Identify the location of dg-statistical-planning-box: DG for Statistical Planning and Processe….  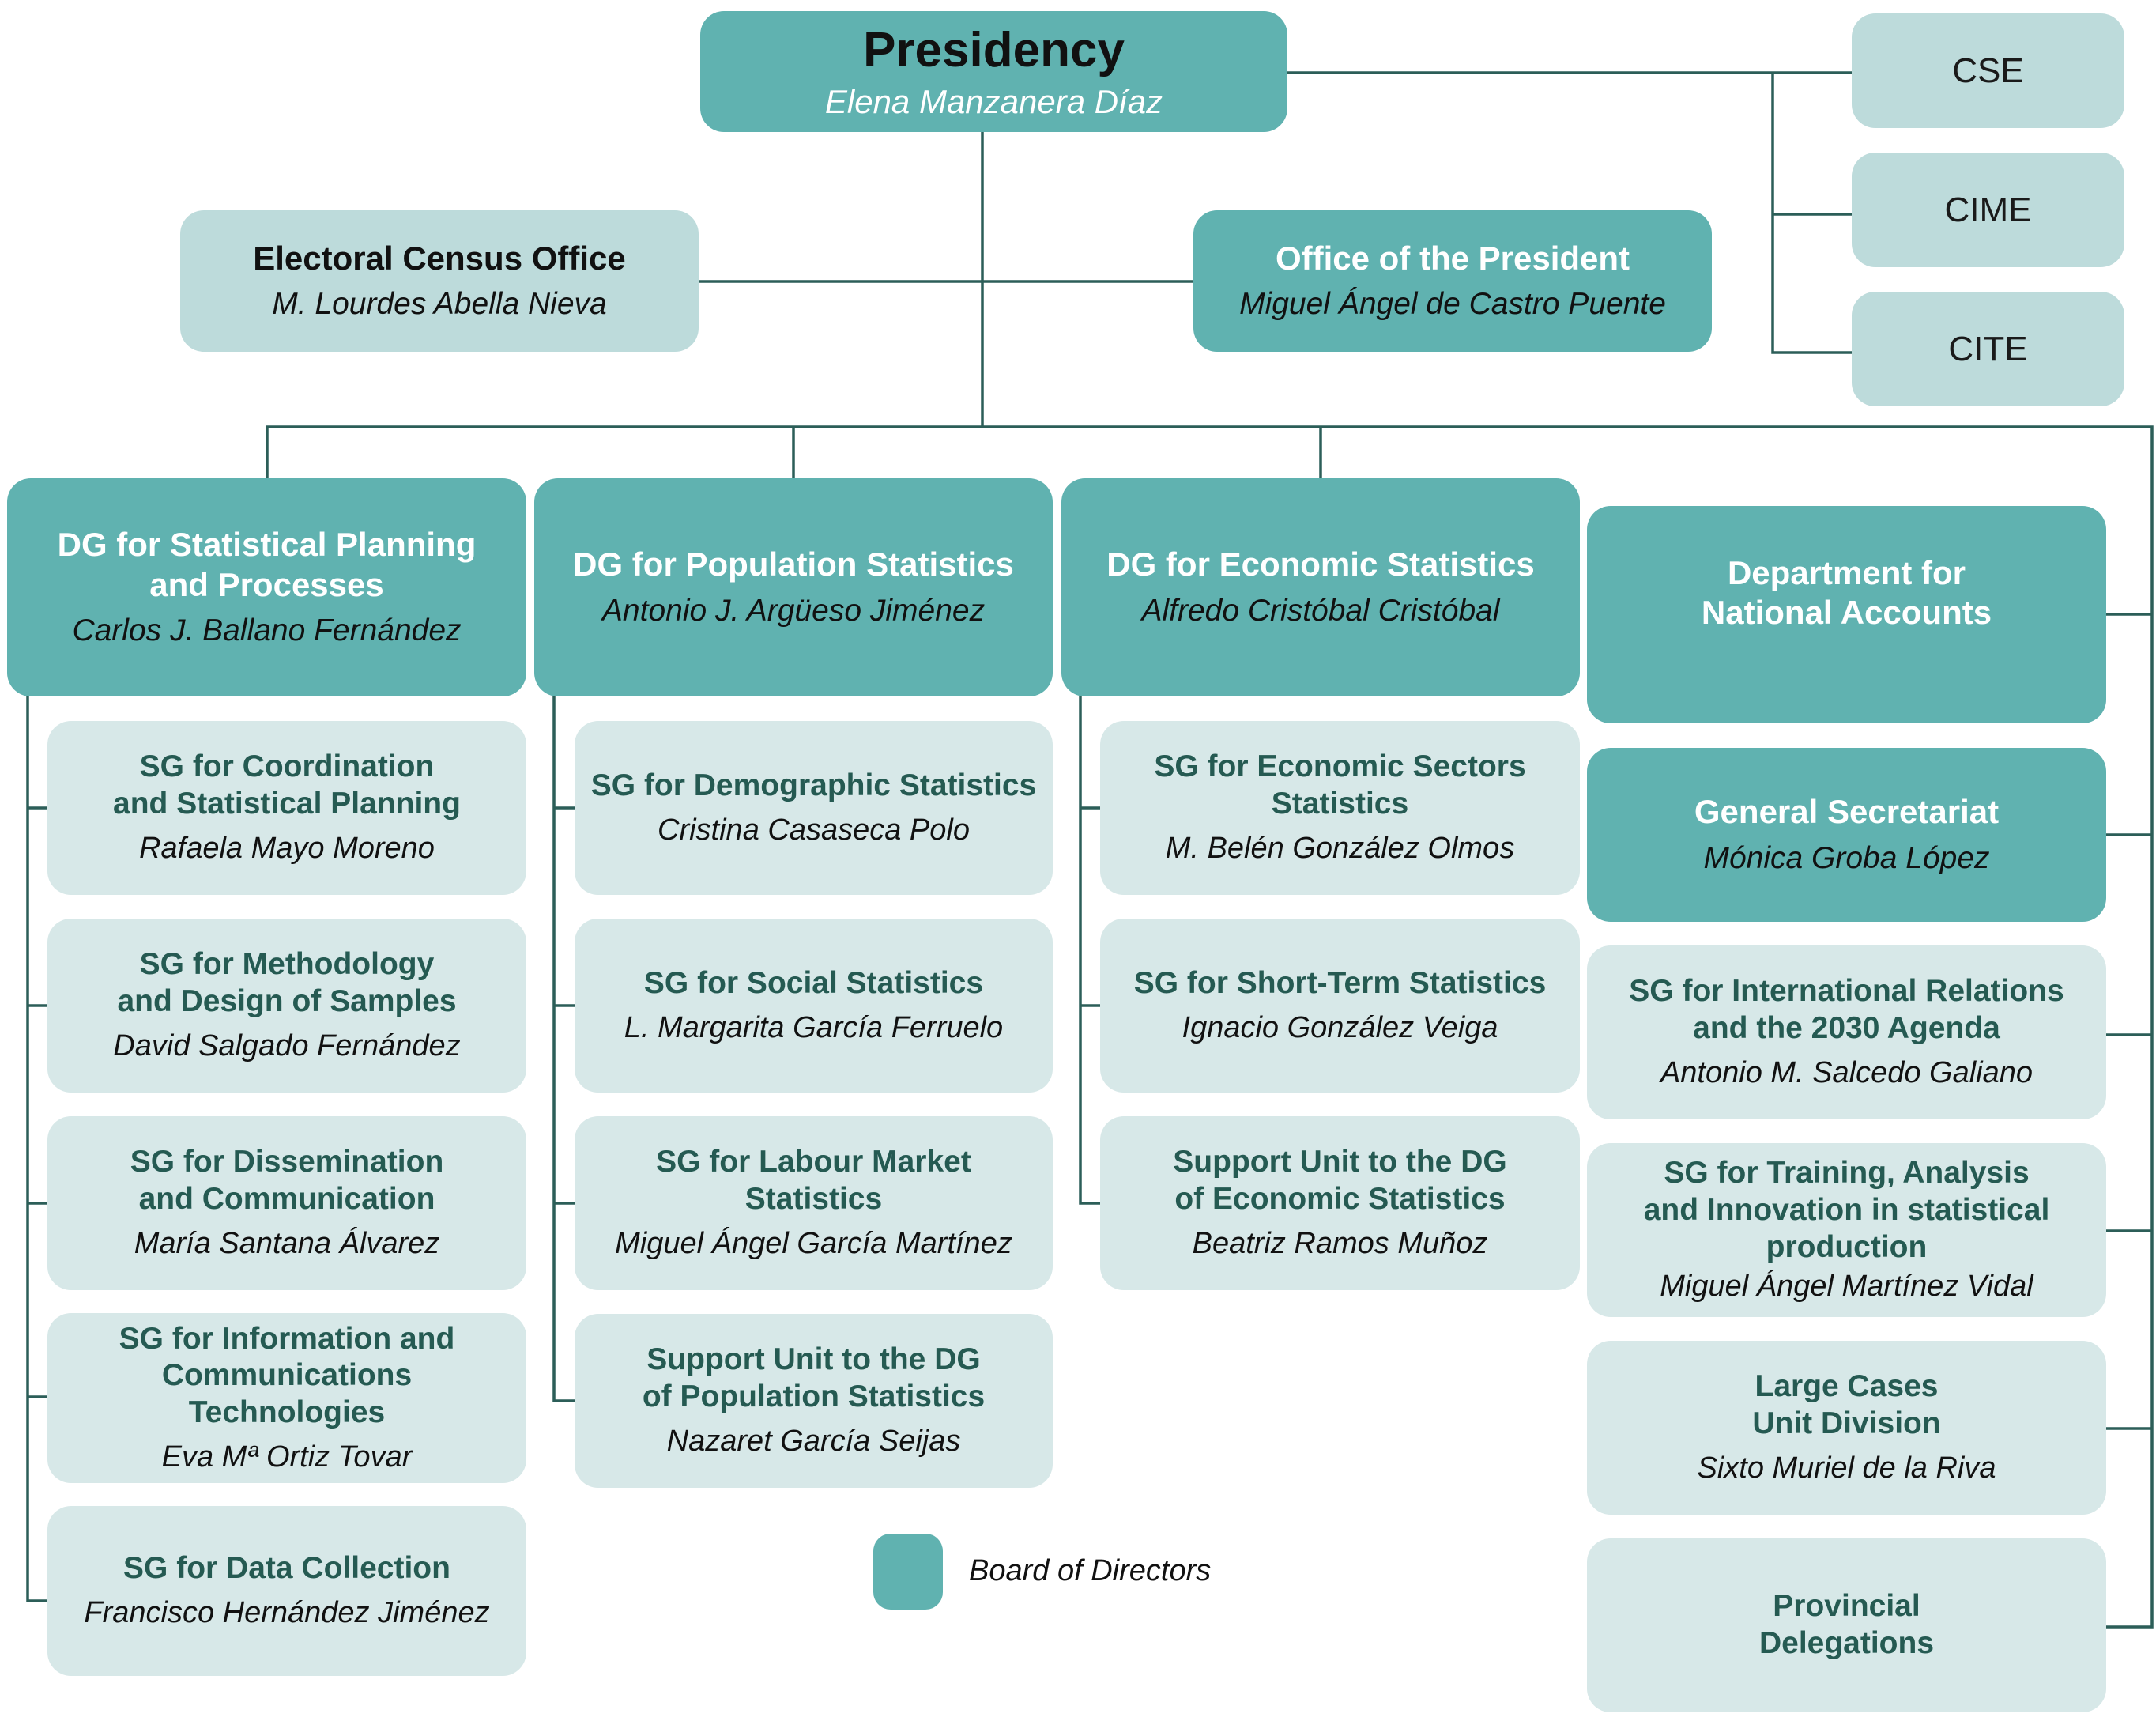
(266, 587).